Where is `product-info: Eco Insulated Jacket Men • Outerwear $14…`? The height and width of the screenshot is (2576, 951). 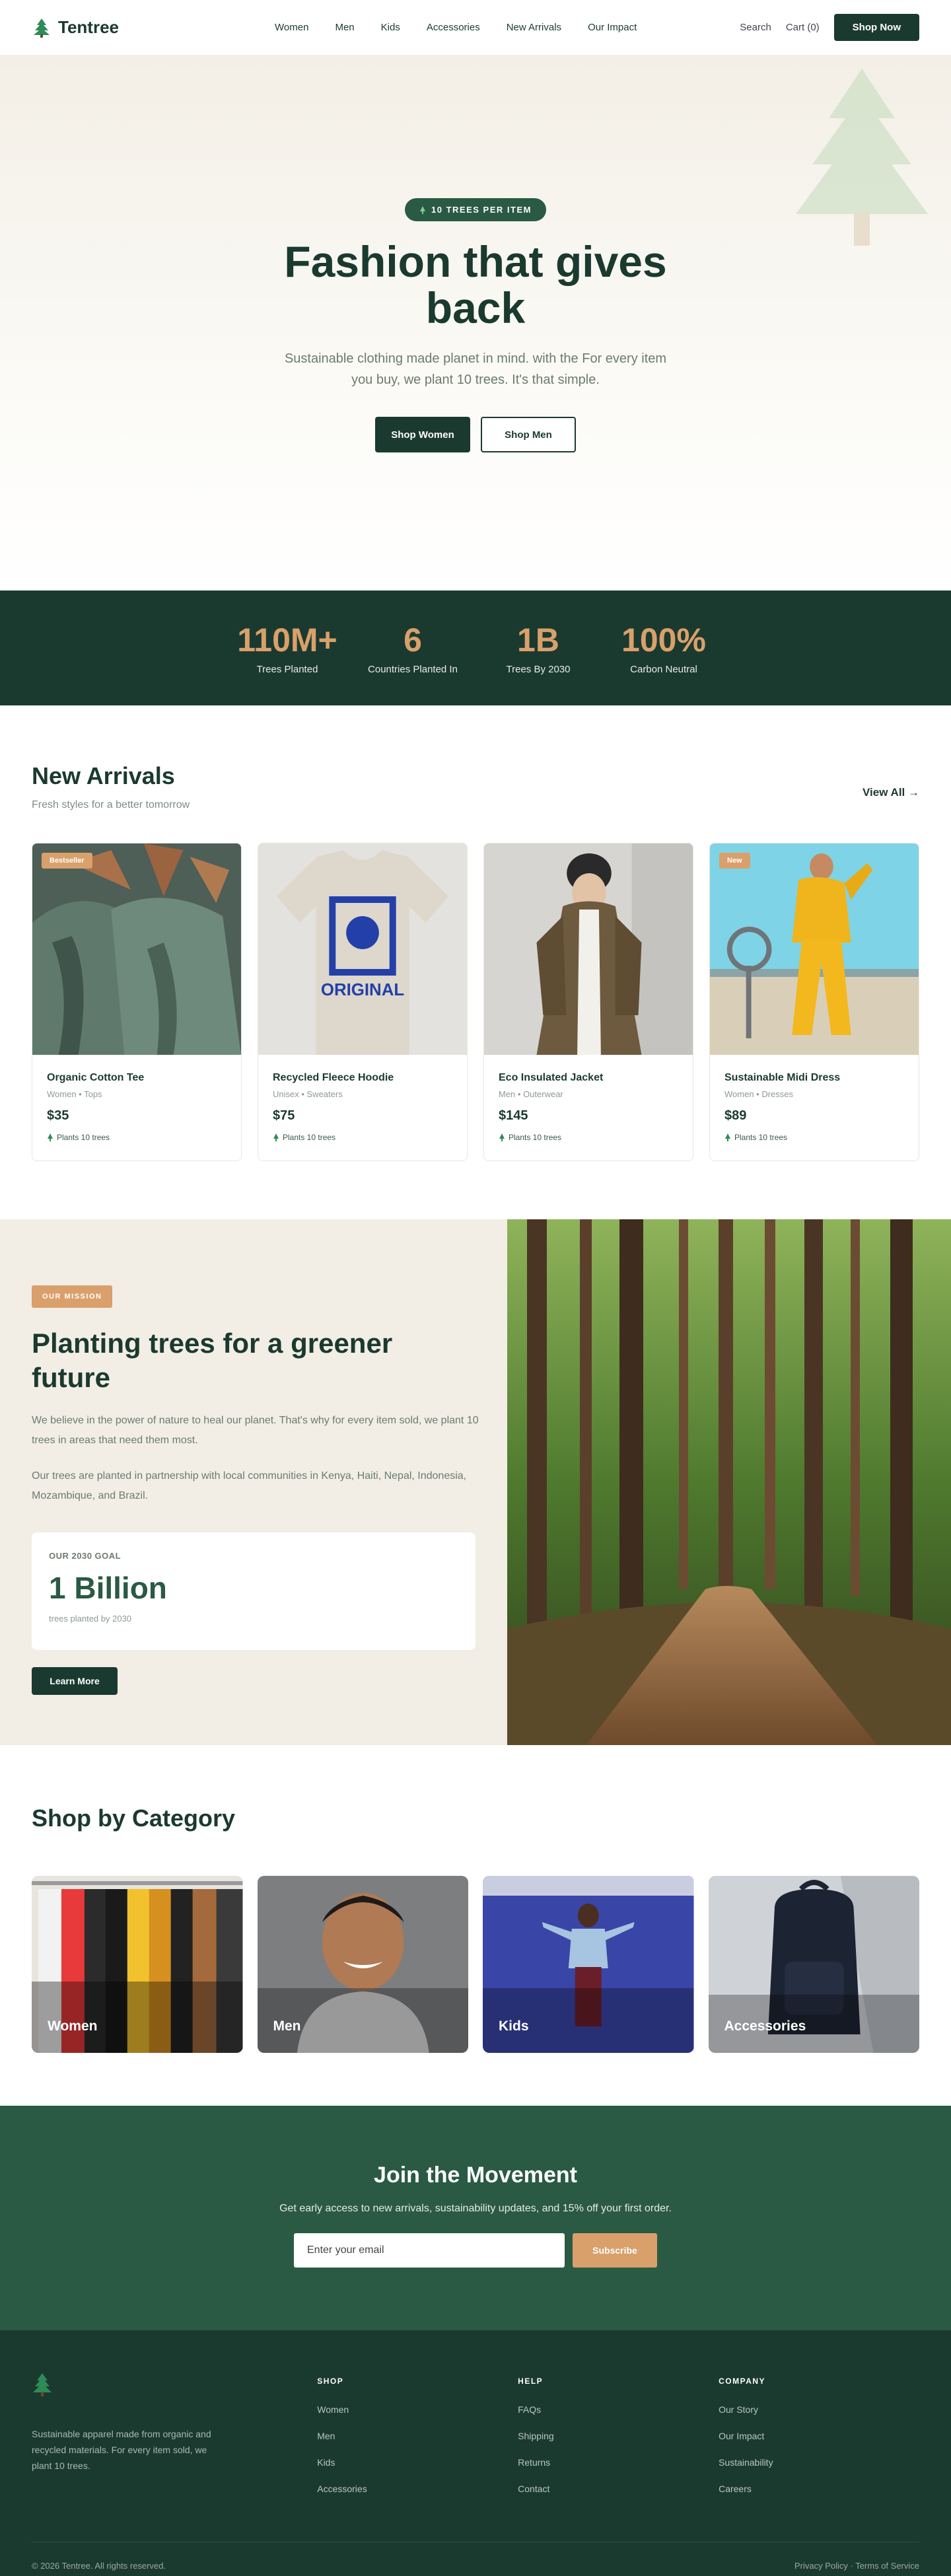
product-info: Eco Insulated Jacket Men • Outerwear $14… is located at coordinates (588, 1107).